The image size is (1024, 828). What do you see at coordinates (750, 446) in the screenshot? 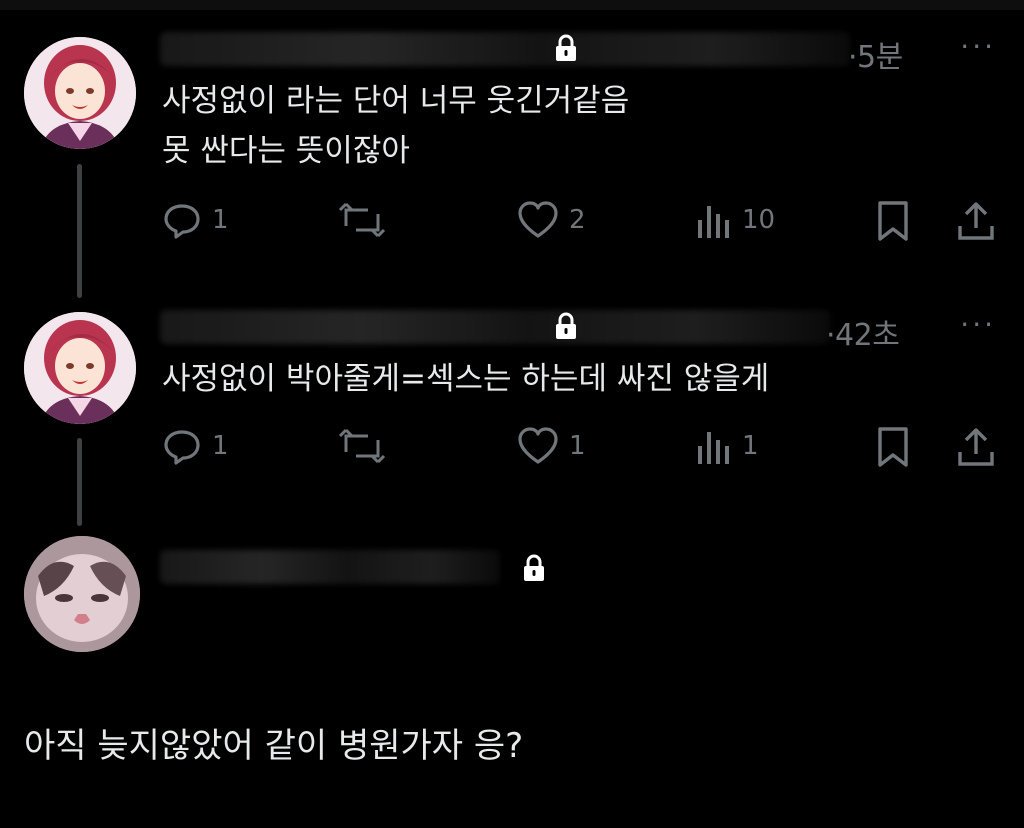
I see `views-count: 1` at bounding box center [750, 446].